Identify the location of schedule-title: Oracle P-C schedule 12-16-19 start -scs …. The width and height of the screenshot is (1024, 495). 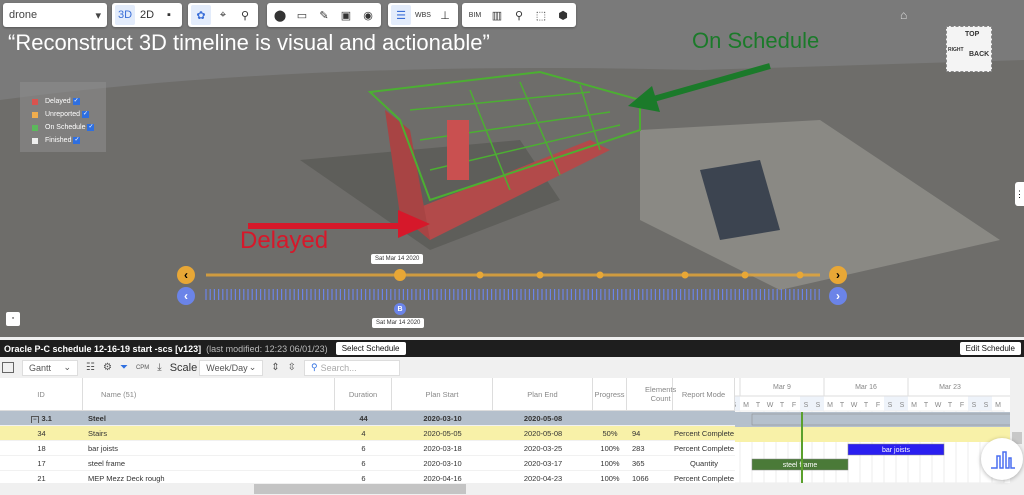
(103, 348).